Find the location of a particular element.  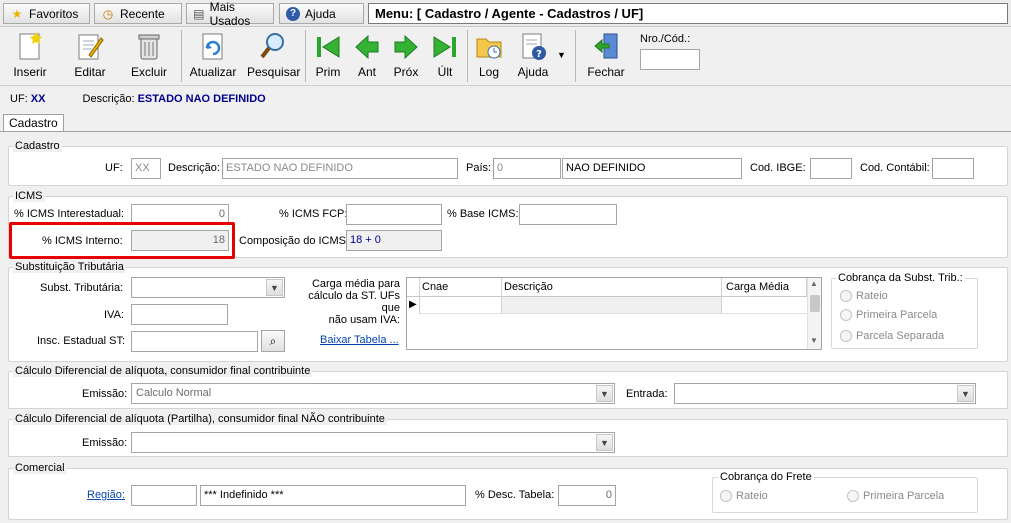

previous-record-icon is located at coordinates (367, 47).